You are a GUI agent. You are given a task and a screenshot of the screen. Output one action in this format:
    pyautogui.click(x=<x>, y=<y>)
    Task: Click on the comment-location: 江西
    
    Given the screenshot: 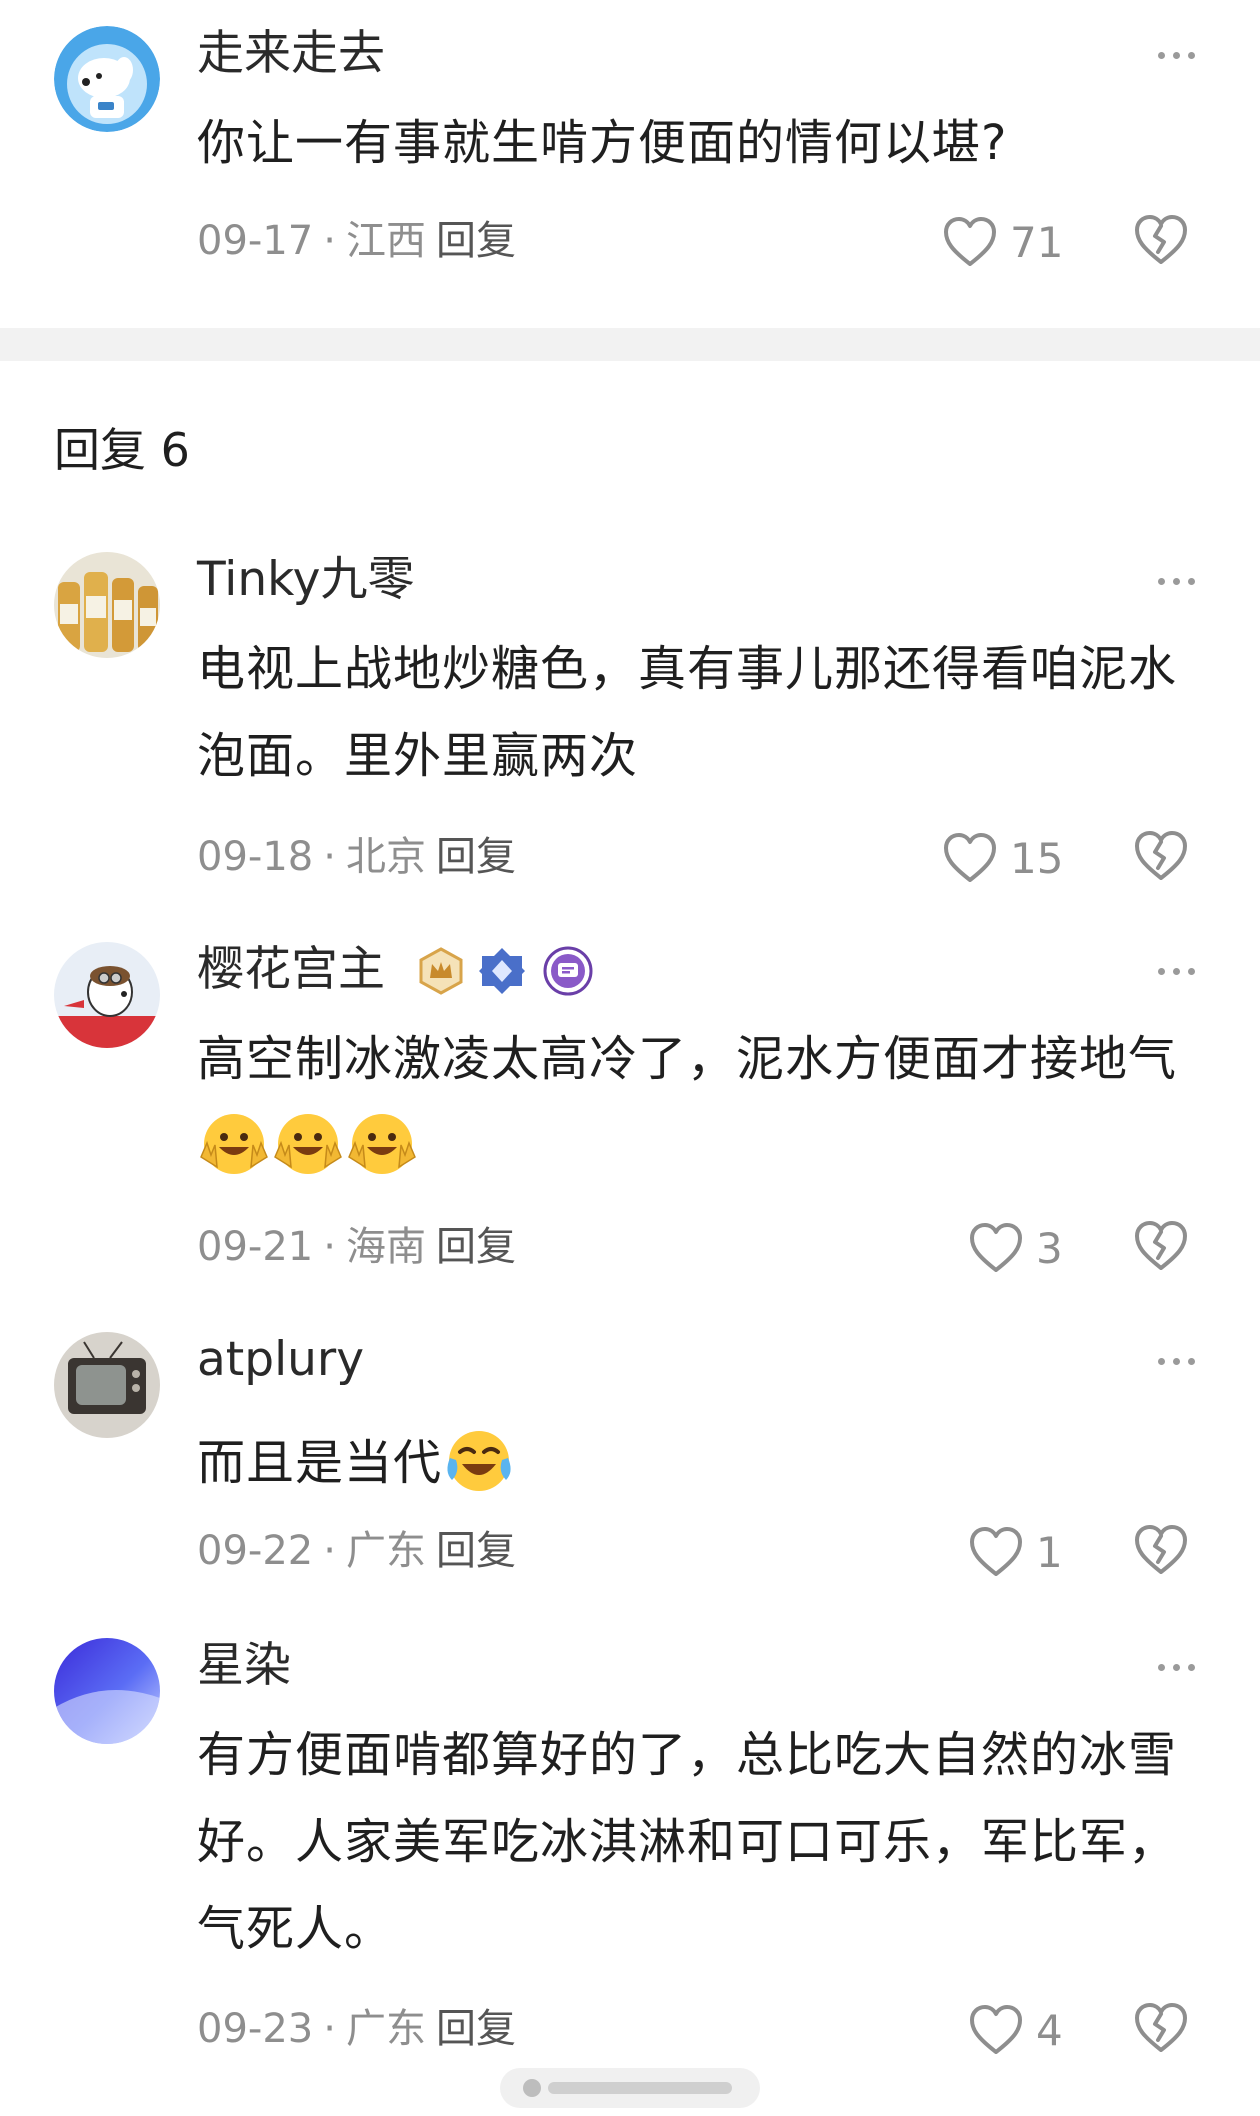 What is the action you would take?
    pyautogui.click(x=385, y=241)
    